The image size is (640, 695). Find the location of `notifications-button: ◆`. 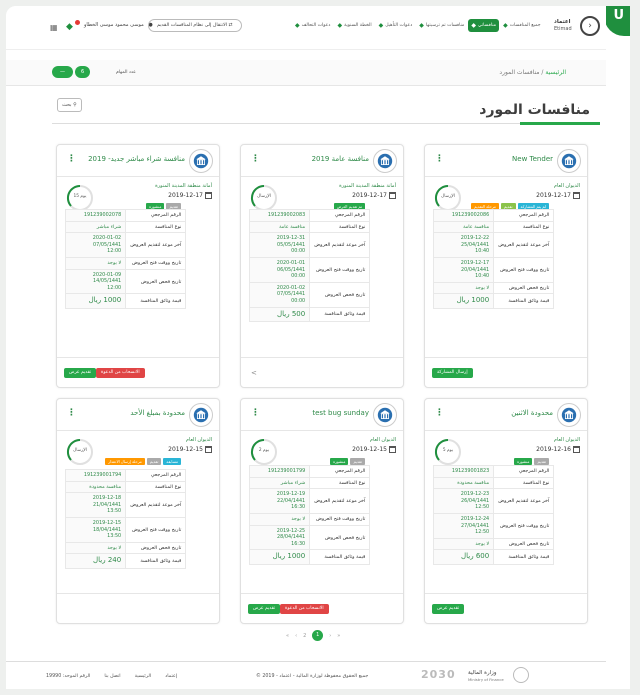

notifications-button: ◆ is located at coordinates (72, 26).